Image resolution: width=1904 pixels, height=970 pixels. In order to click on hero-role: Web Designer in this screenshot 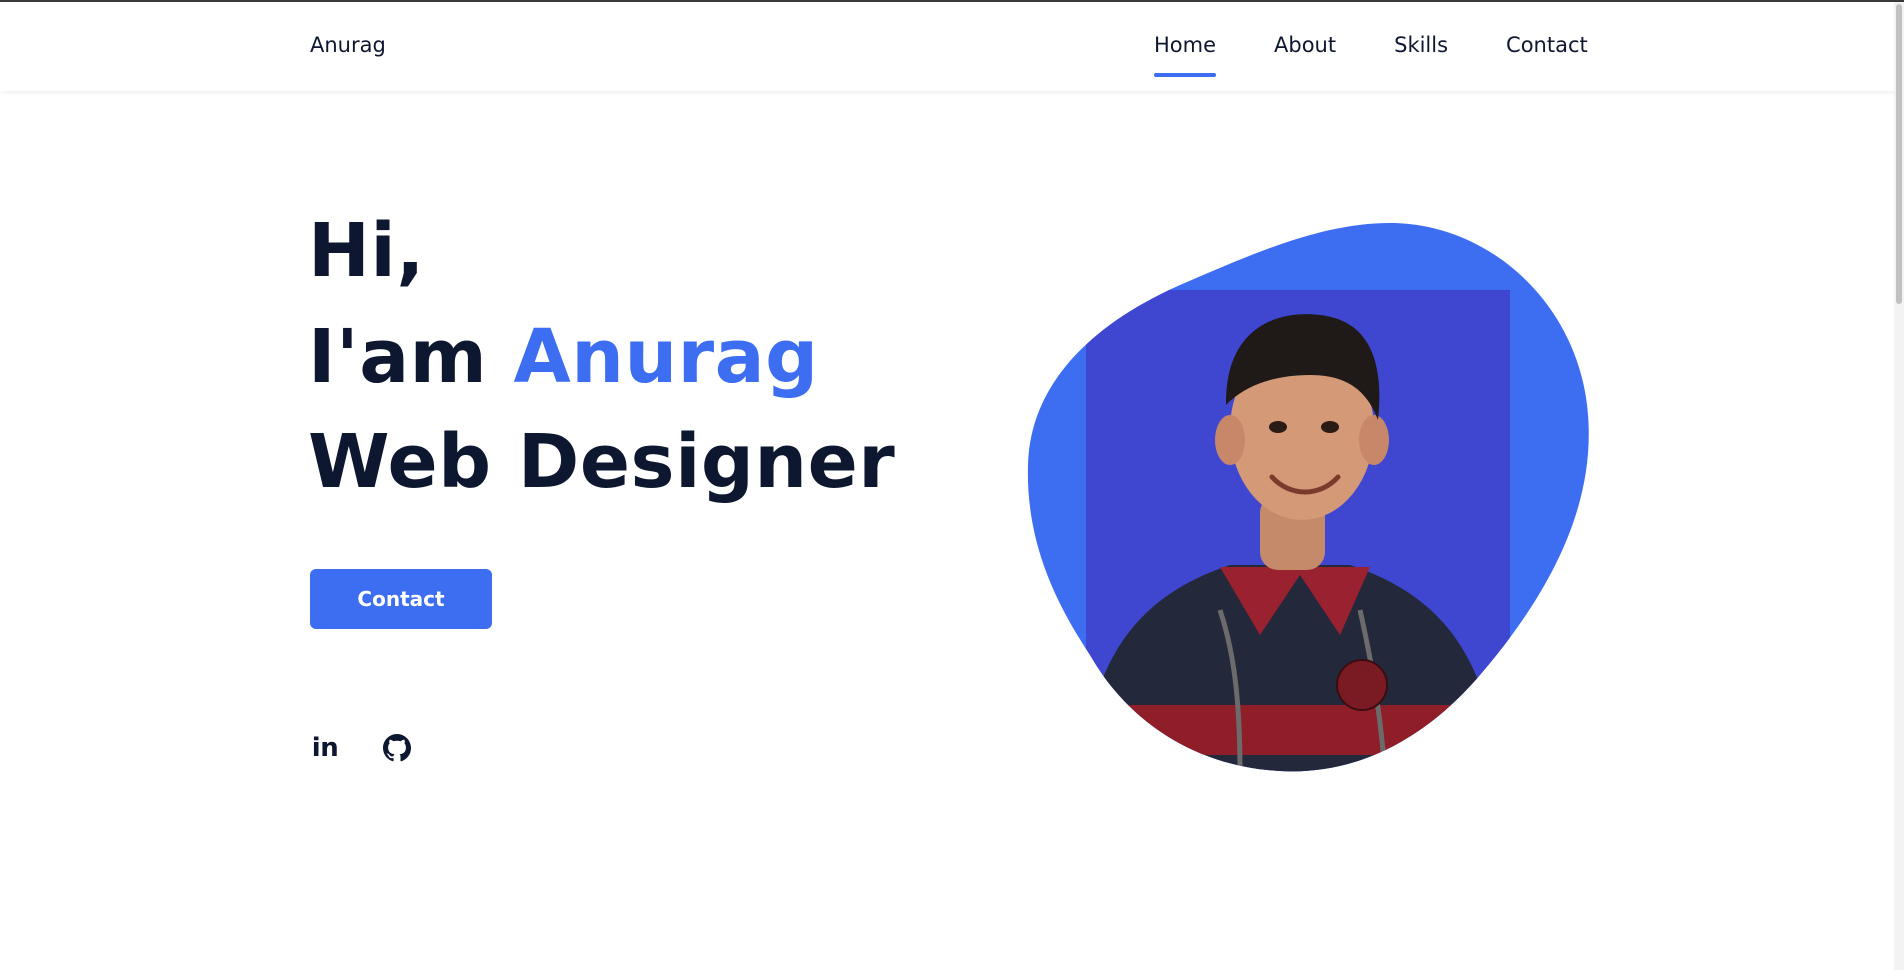, I will do `click(602, 462)`.